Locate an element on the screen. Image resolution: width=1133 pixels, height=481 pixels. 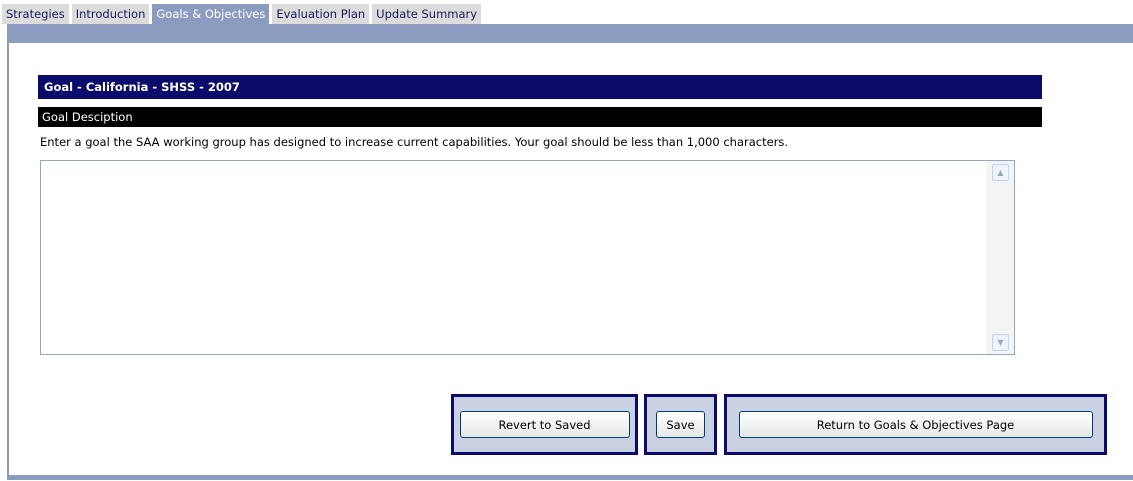
tab-evaluation-plan: Evaluation Plan is located at coordinates (321, 14).